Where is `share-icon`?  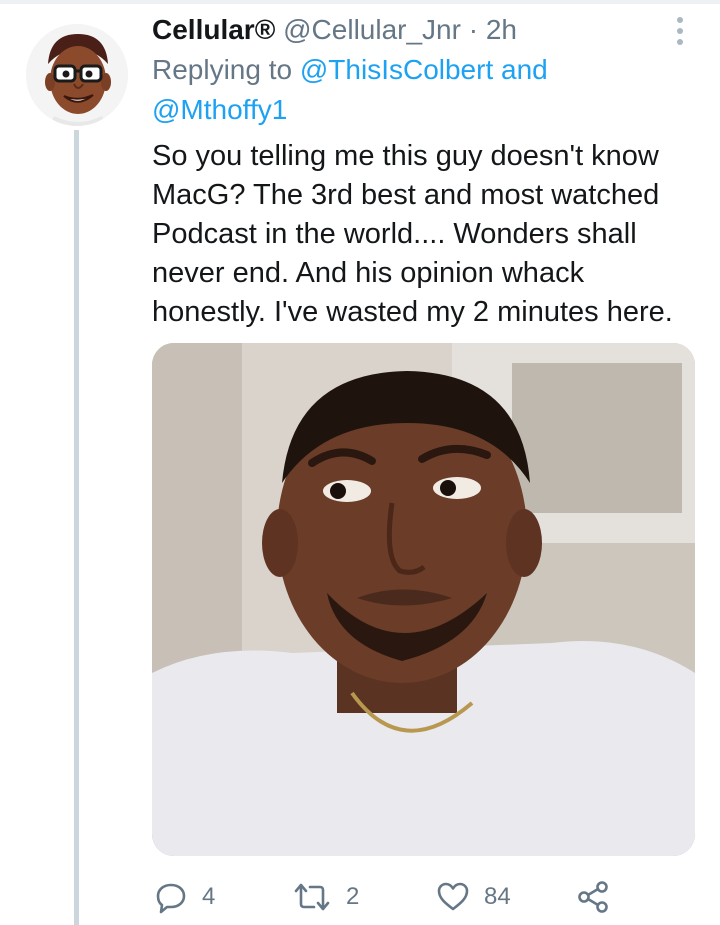 share-icon is located at coordinates (593, 897).